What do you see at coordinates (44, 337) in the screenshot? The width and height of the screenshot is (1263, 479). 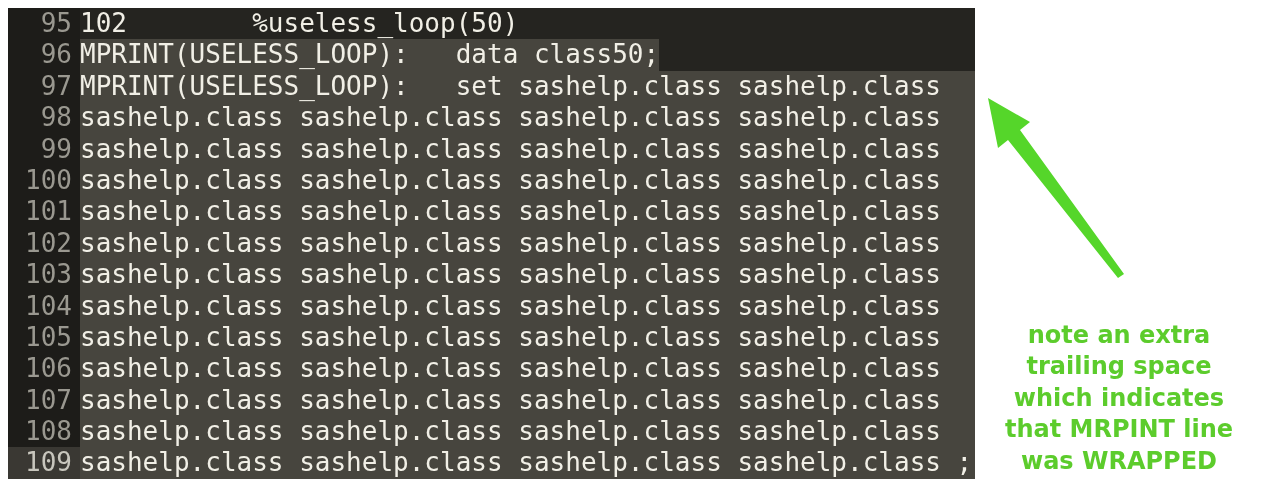 I see `line-number: 105` at bounding box center [44, 337].